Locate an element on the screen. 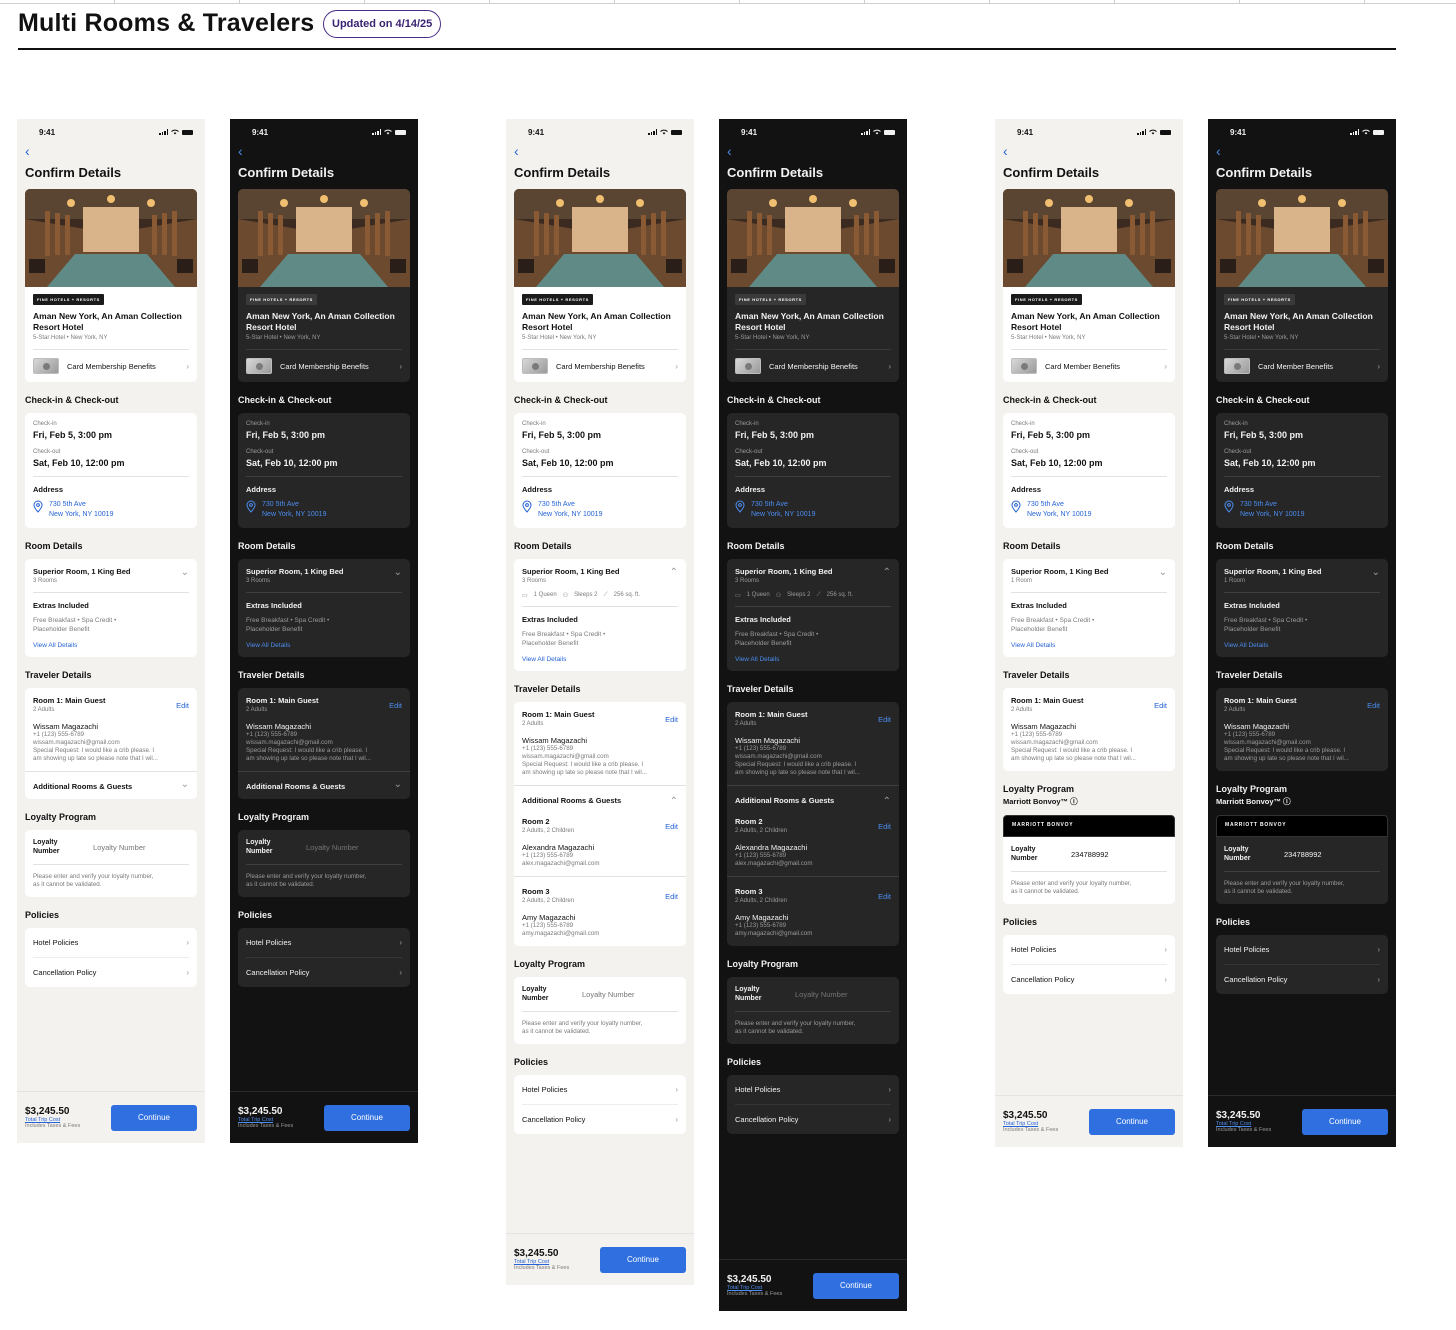 The width and height of the screenshot is (1456, 1330). chevron-down-icon: ⌄ is located at coordinates (1375, 572).